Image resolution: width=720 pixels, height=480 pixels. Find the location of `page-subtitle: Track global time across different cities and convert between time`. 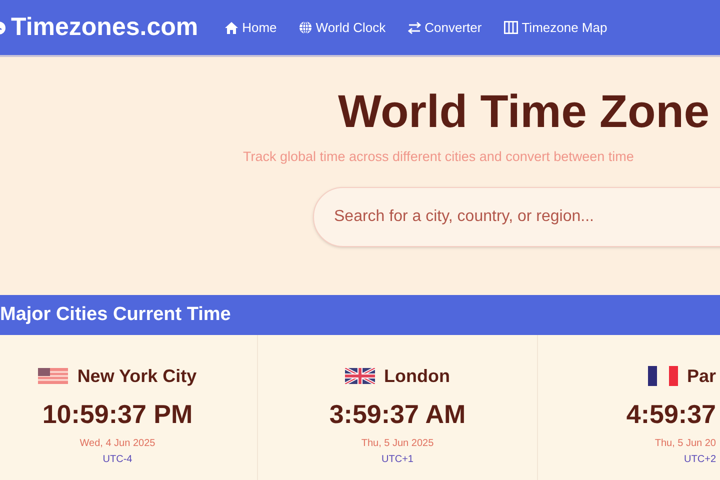

page-subtitle: Track global time across different cities and convert between time is located at coordinates (438, 157).